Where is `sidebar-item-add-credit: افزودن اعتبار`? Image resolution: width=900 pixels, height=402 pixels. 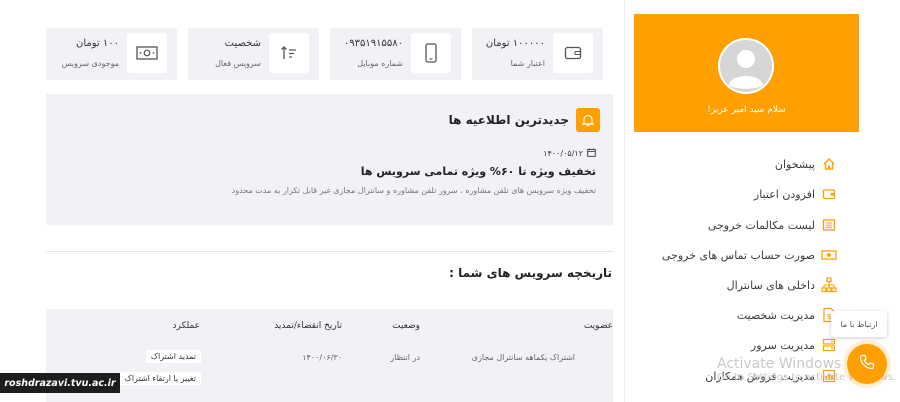 sidebar-item-add-credit: افزودن اعتبار is located at coordinates (795, 194).